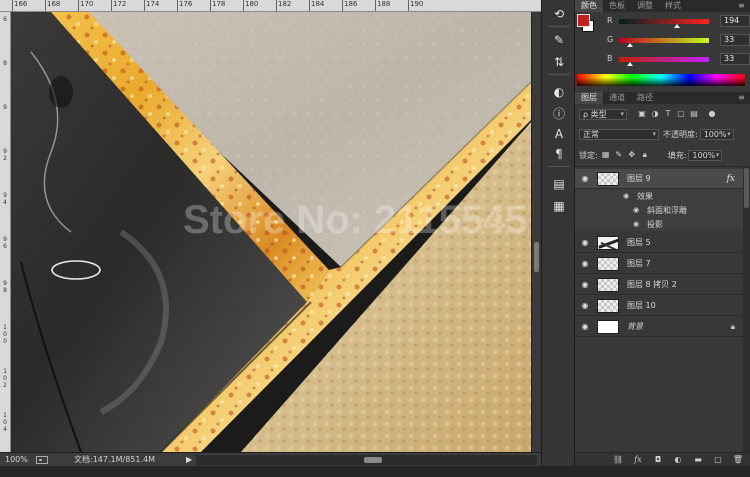 The image size is (750, 477). Describe the element at coordinates (559, 62) in the screenshot. I see `clone-source-icon: ⇅` at that location.